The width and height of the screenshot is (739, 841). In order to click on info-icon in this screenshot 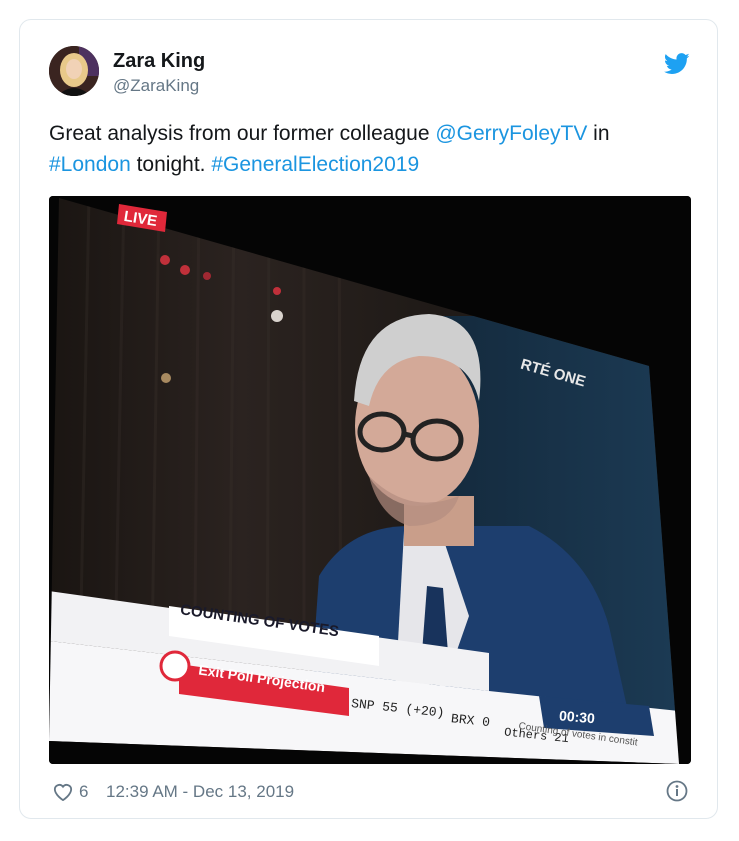, I will do `click(677, 791)`.